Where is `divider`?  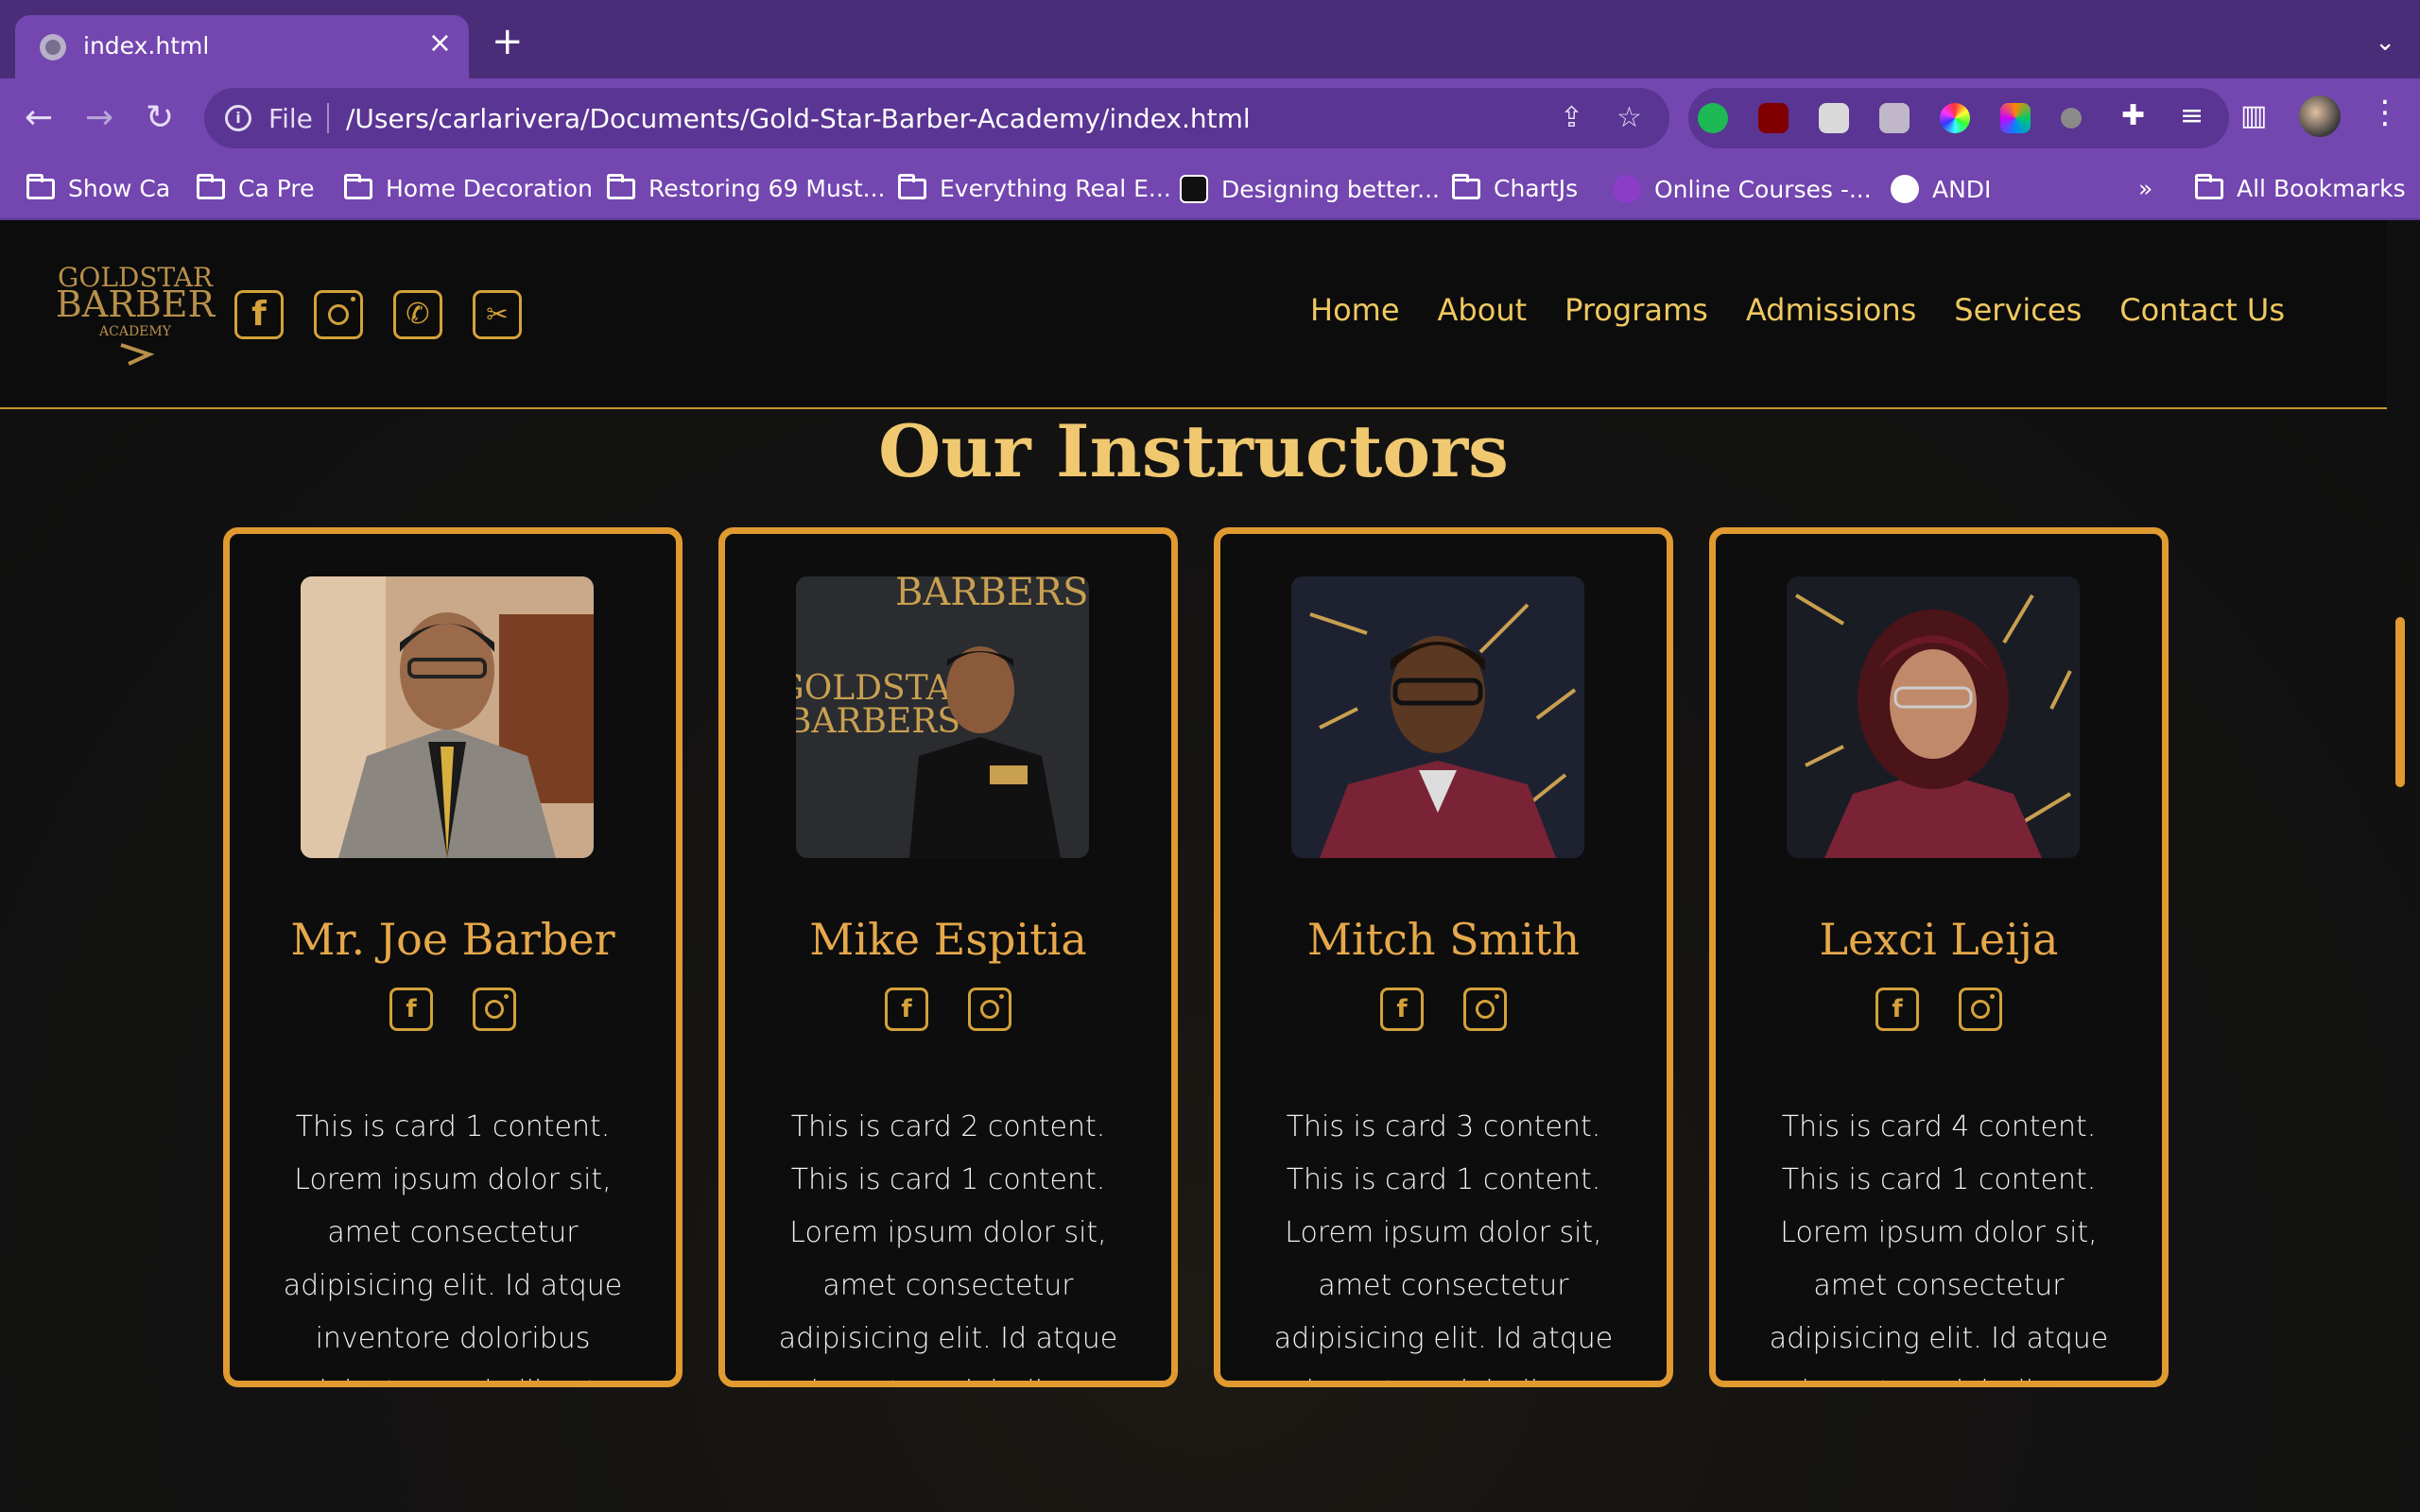 divider is located at coordinates (328, 118).